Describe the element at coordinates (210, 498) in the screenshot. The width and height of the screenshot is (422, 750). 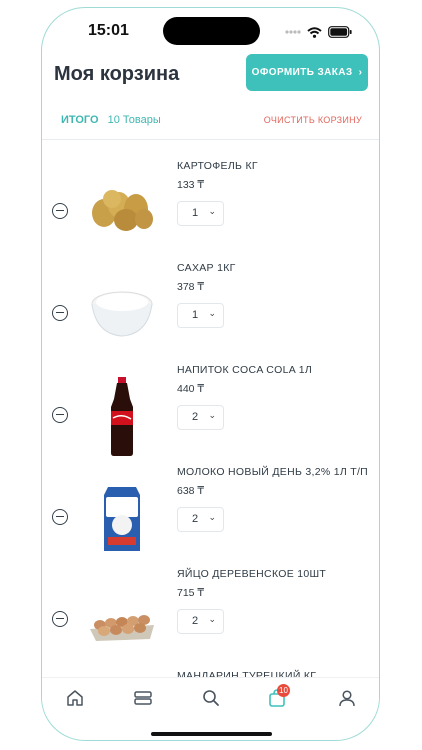
I see `list-item: МОЛОКО НОВЫЙ ДЕНЬ 3,2% 1Л Т/П 638 ₸ 2 ⌄` at that location.